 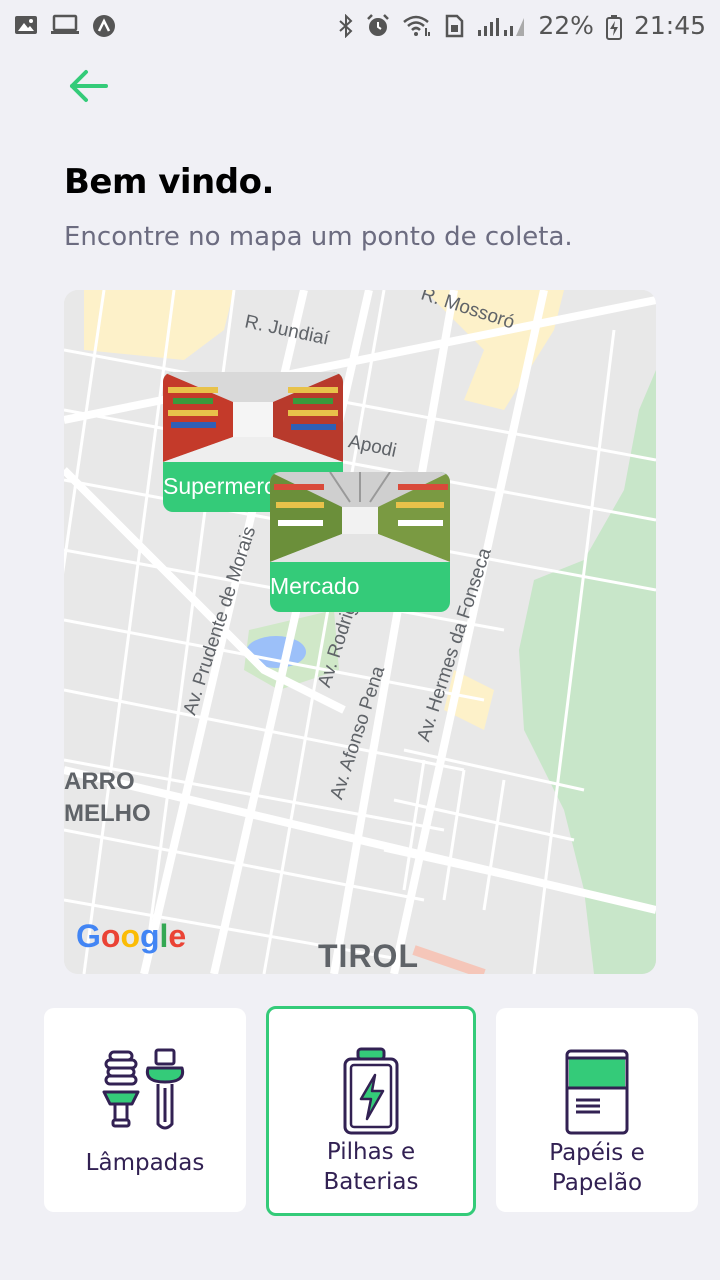 I want to click on category-lampadas: Lâmpadas, so click(x=145, y=1110).